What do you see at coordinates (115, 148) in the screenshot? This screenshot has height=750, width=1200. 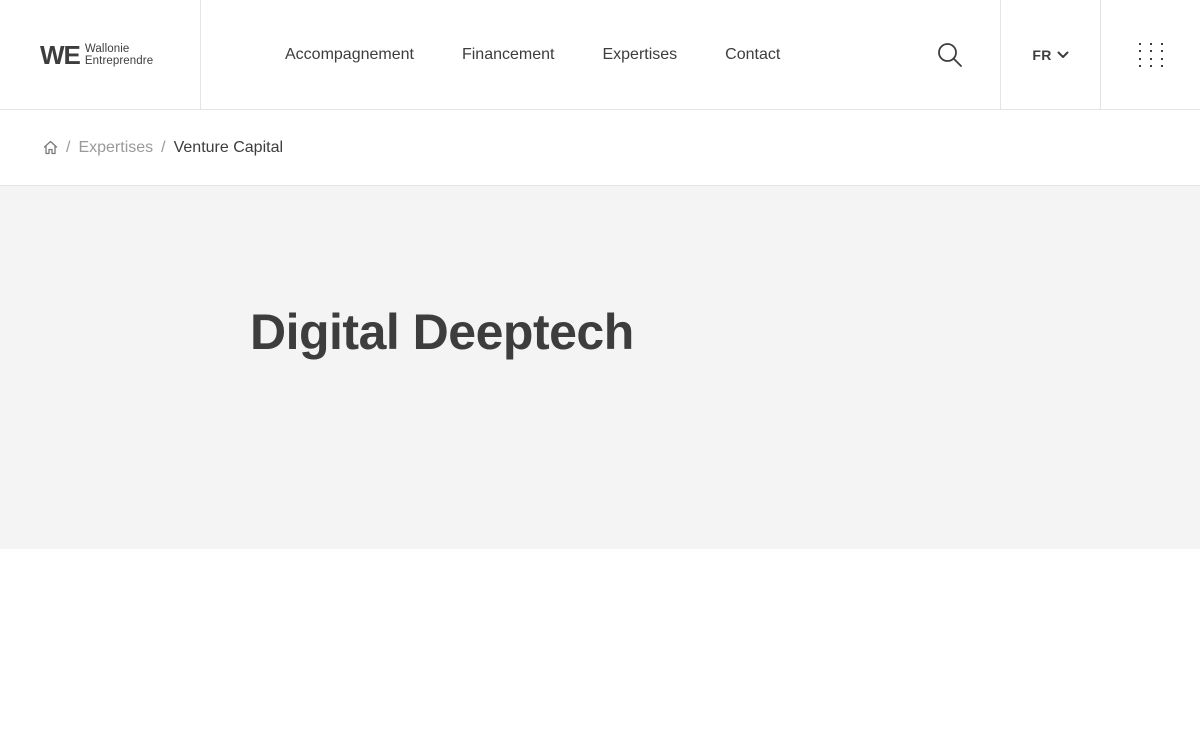 I see `breadcrumb-item-expertises: Expertises` at bounding box center [115, 148].